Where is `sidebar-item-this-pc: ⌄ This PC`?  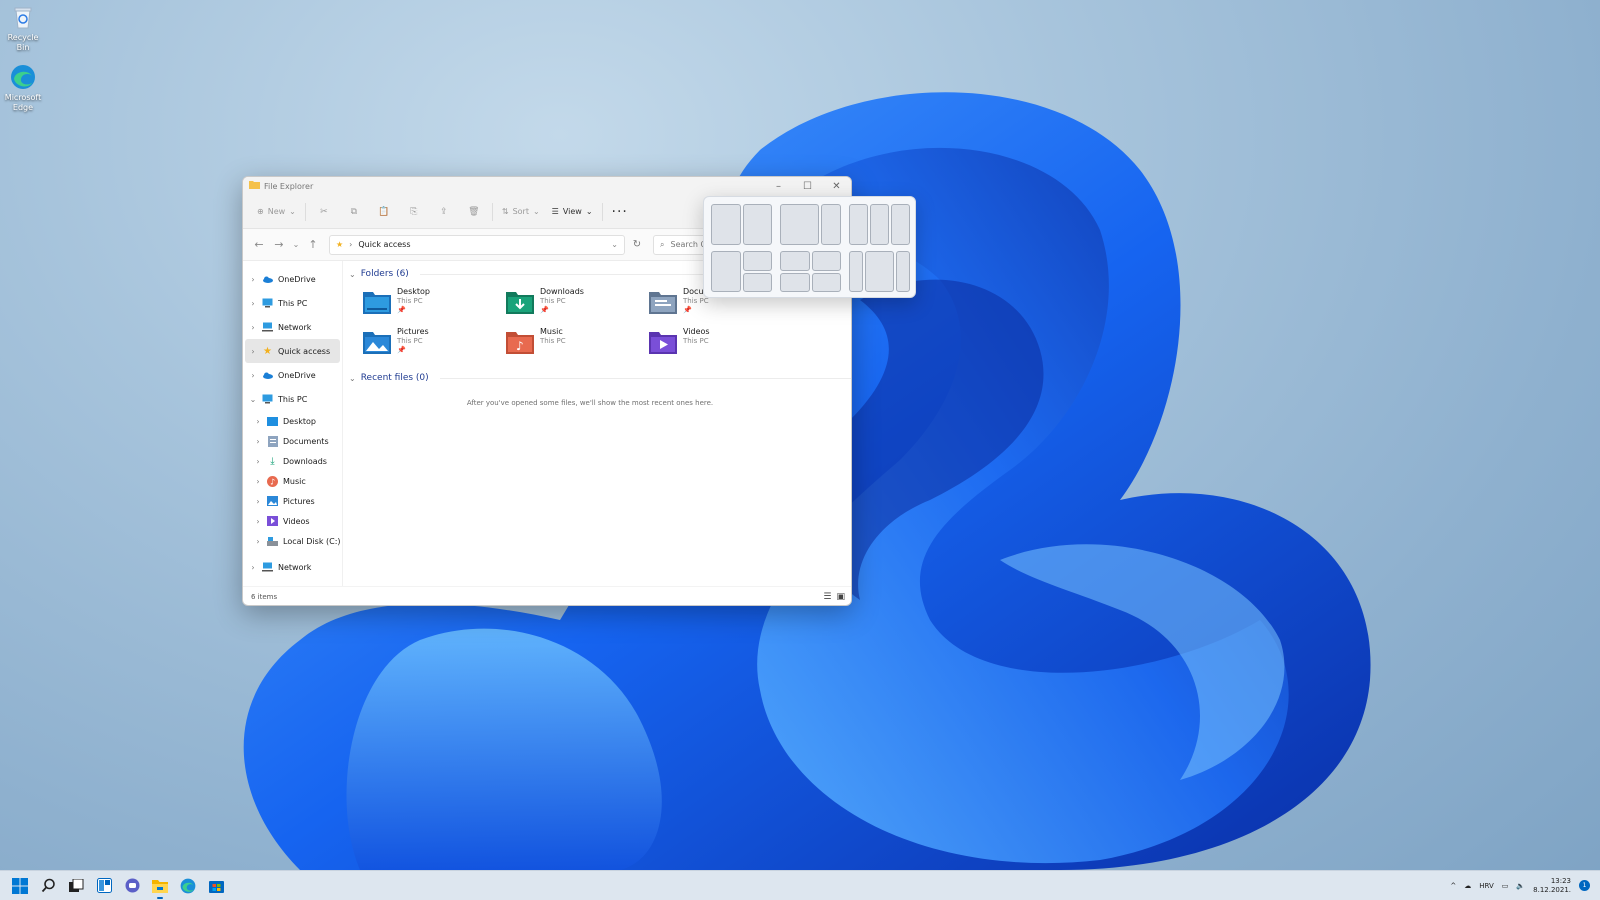
sidebar-item-this-pc: ⌄ This PC is located at coordinates (292, 399).